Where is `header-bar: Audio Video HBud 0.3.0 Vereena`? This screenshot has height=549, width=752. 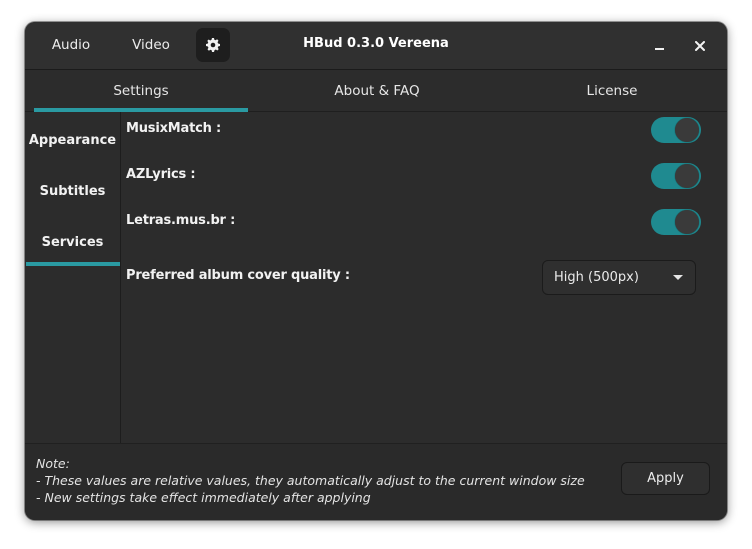 header-bar: Audio Video HBud 0.3.0 Vereena is located at coordinates (376, 46).